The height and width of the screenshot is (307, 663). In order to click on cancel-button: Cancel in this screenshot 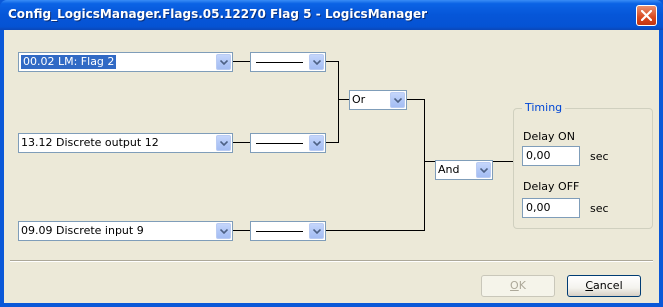, I will do `click(604, 286)`.